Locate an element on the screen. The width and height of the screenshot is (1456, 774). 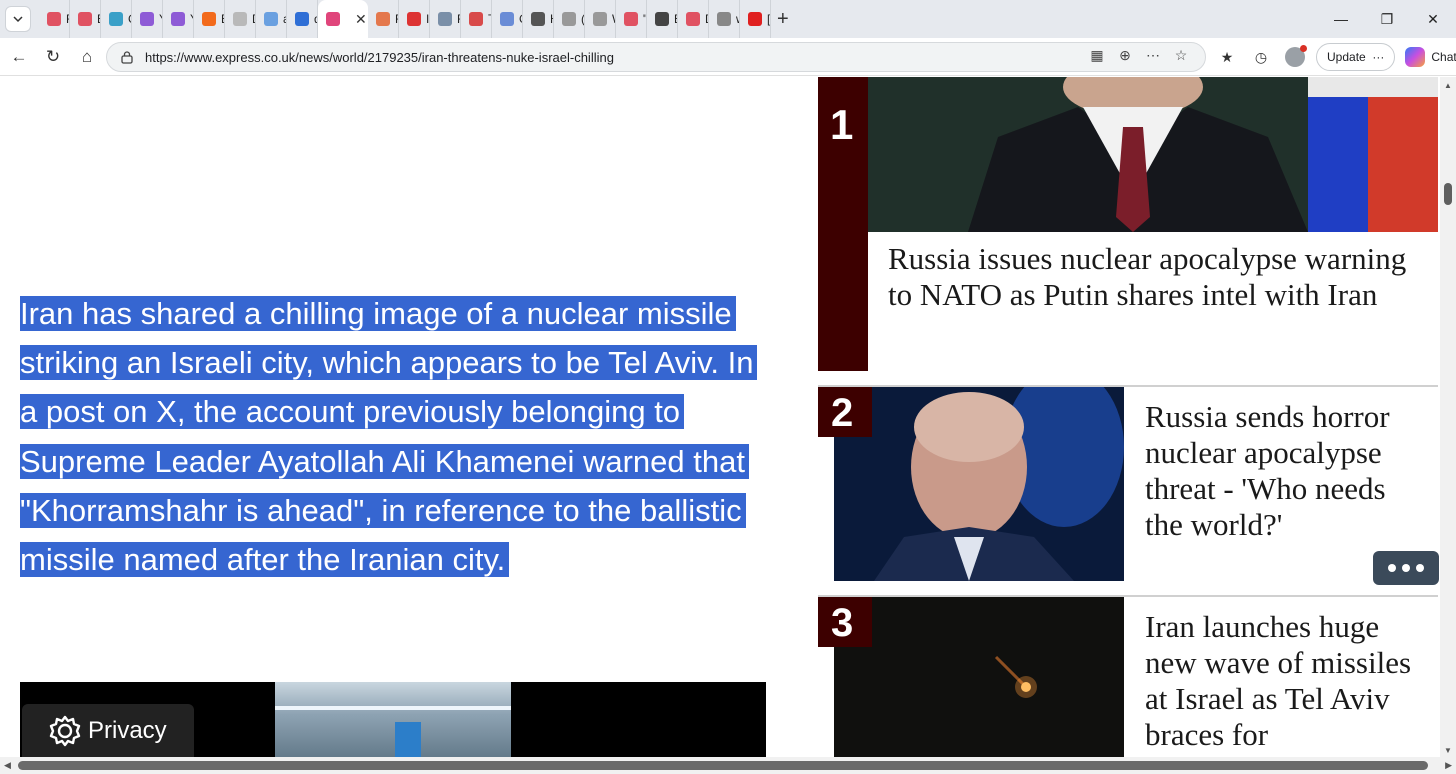
more-tools-icon: ⋯ is located at coordinates (1153, 55).